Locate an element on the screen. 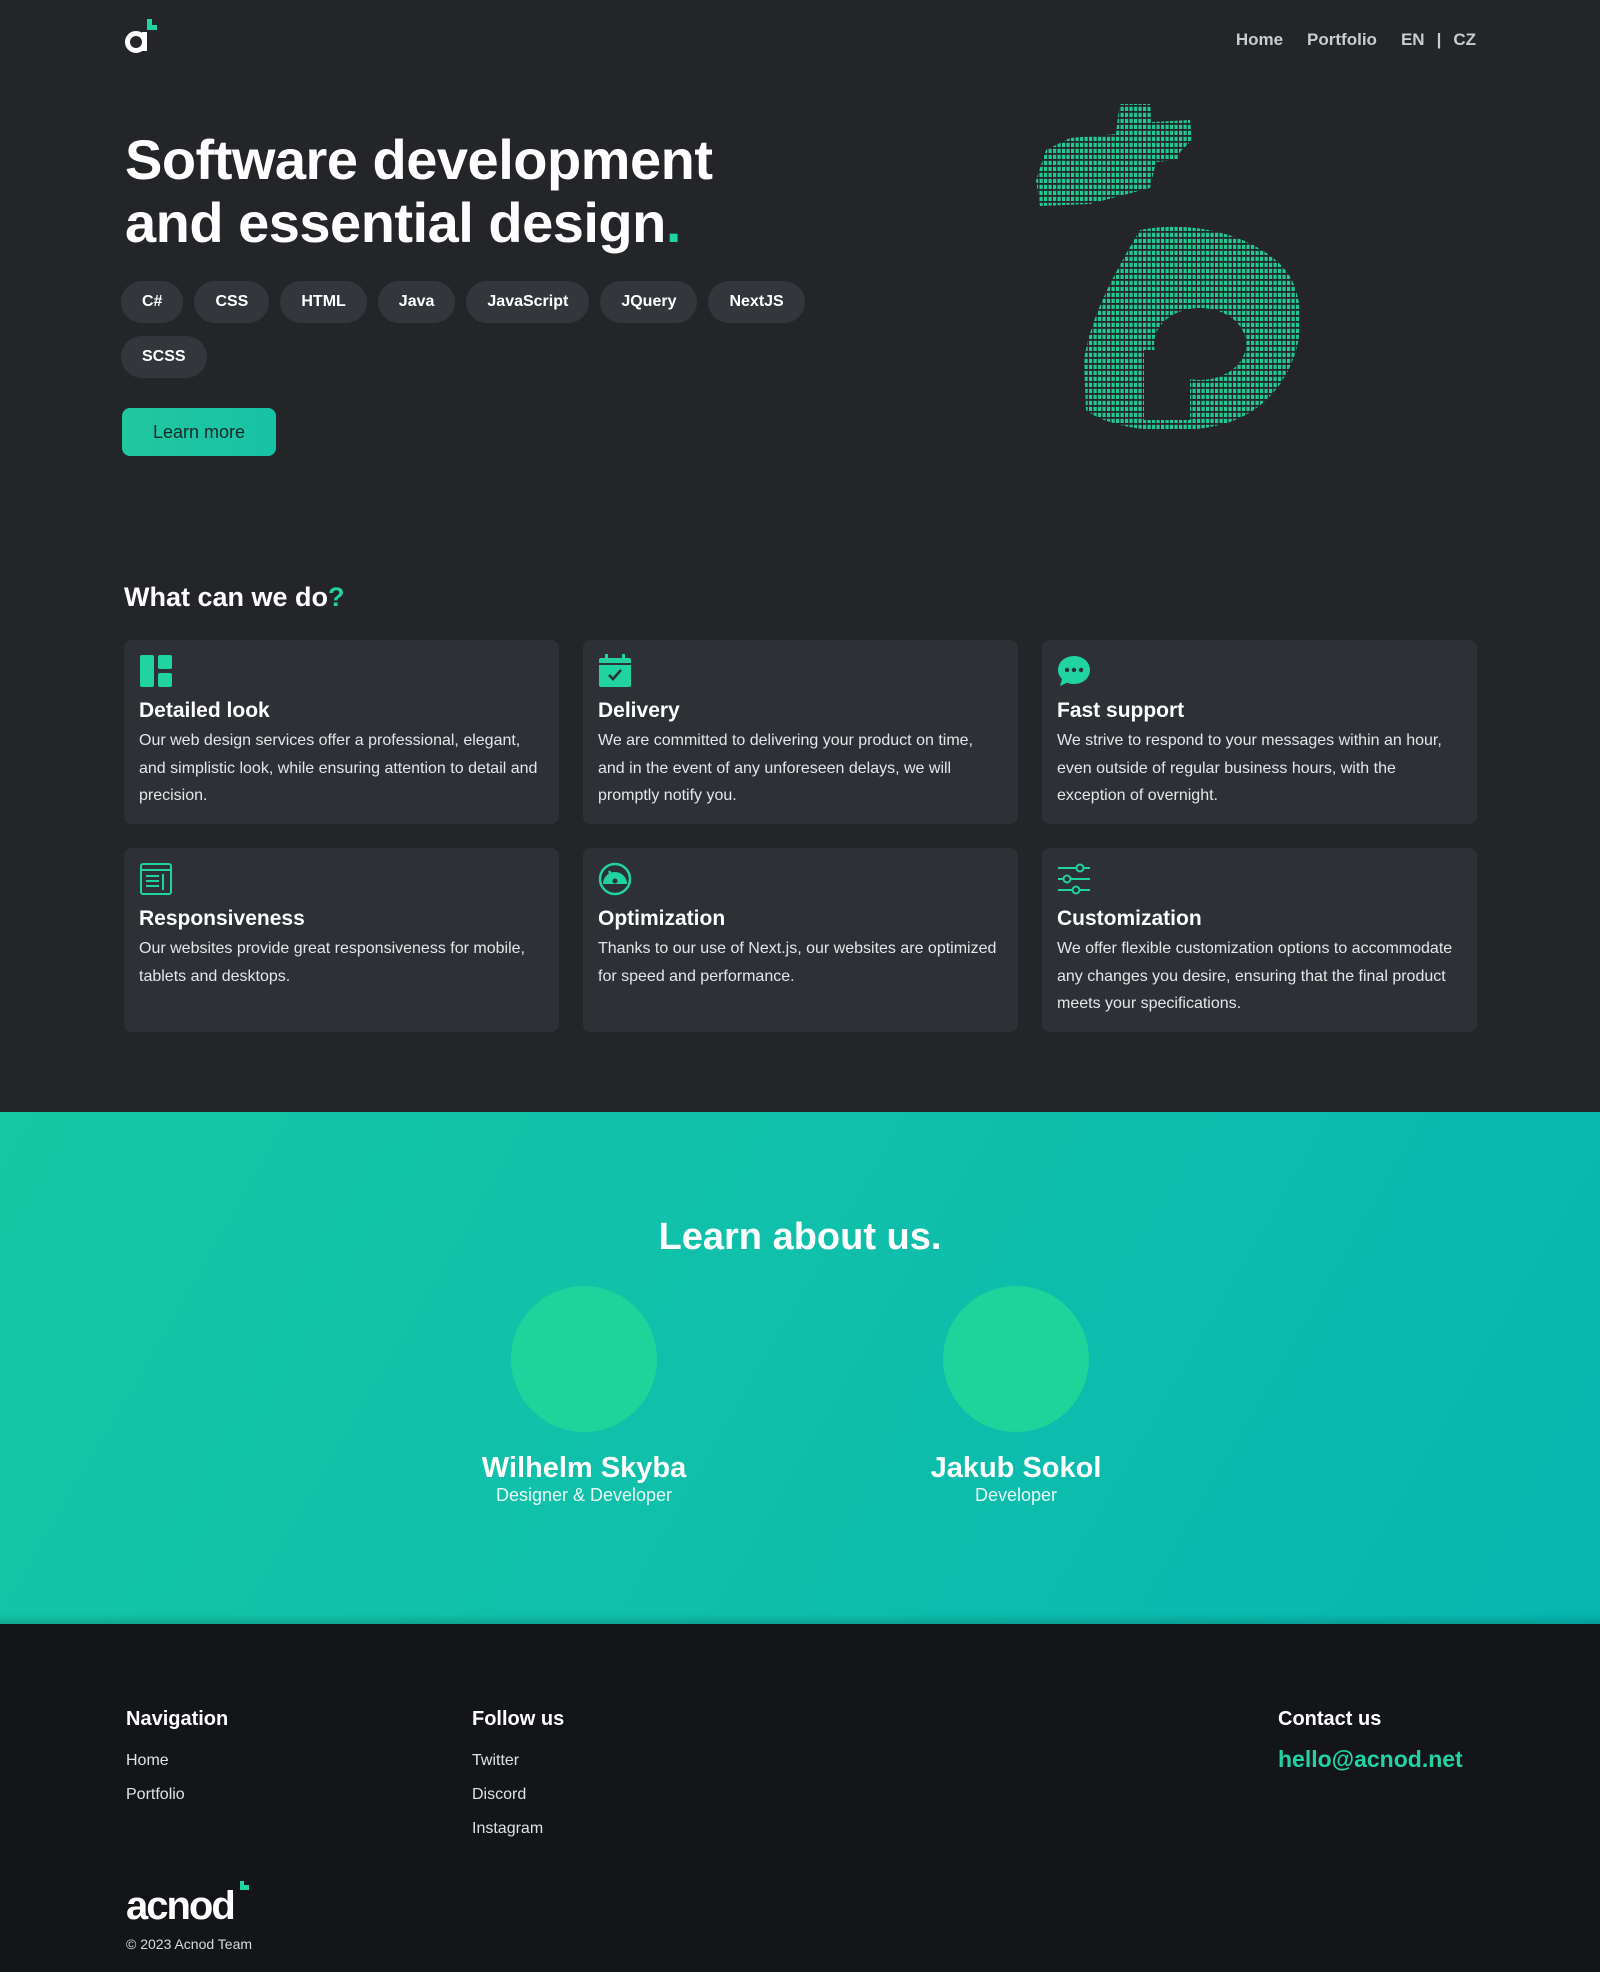  member-name: Jakub Sokol is located at coordinates (1016, 1468).